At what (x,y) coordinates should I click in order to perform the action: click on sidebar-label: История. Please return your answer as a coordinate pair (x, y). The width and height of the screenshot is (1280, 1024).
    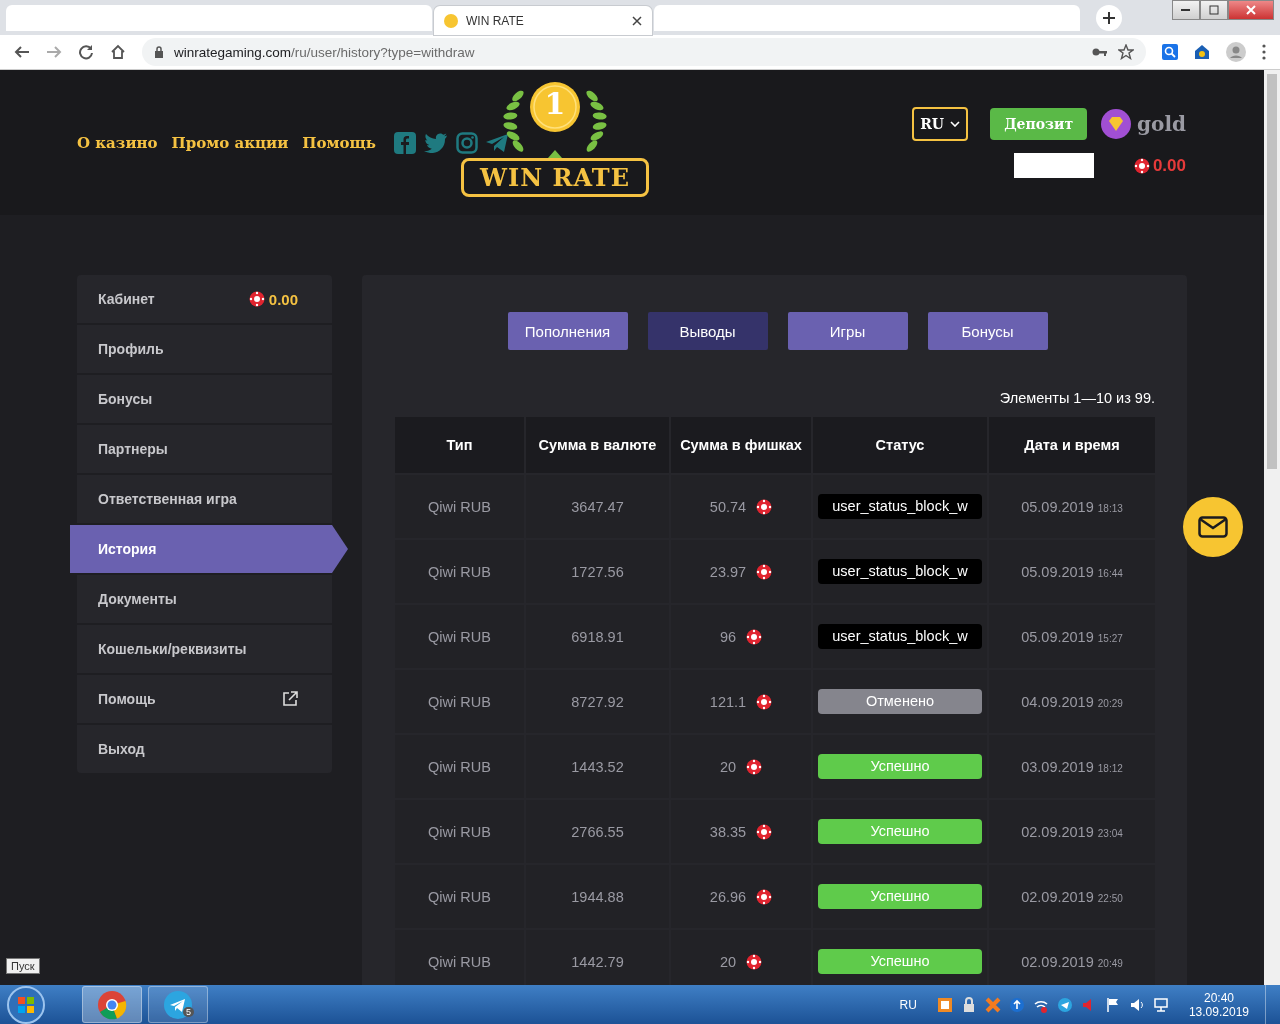
    Looking at the image, I should click on (128, 549).